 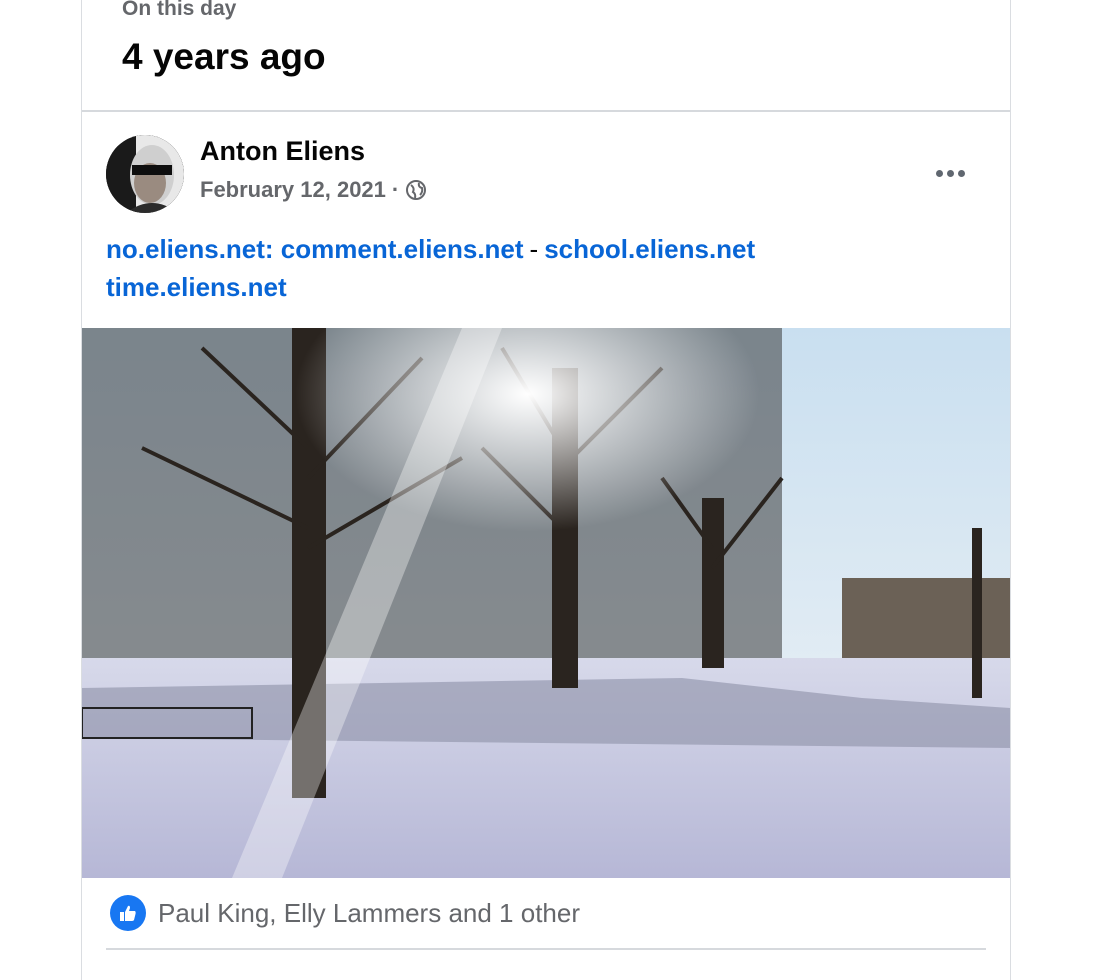 I want to click on post-link-school: school.eliens.net, so click(x=649, y=249).